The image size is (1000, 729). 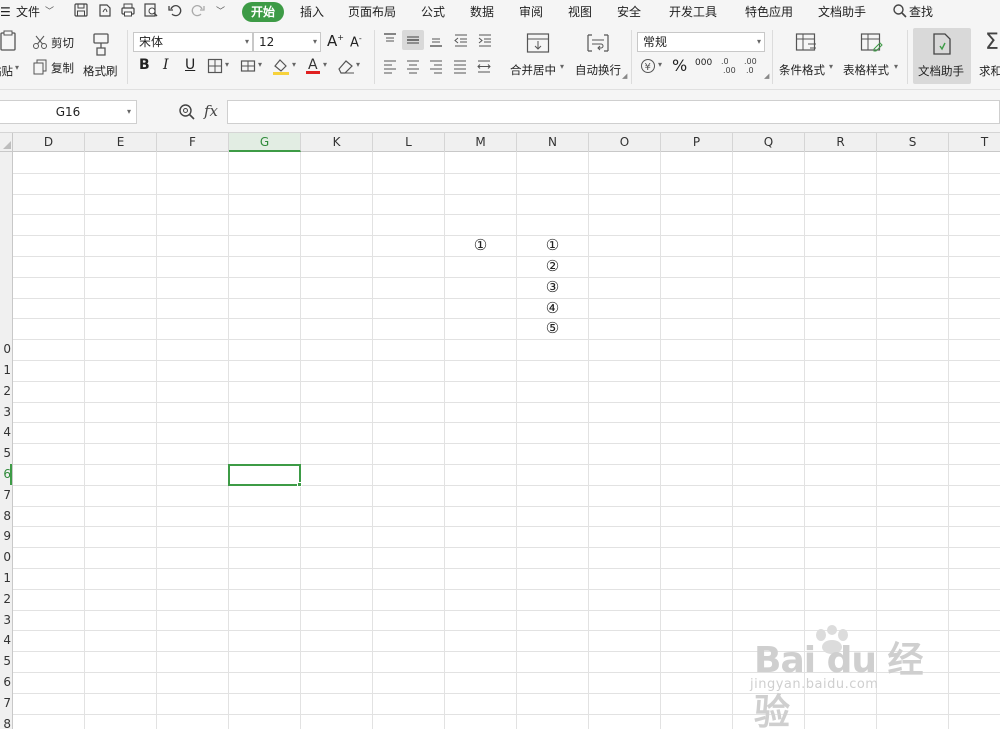 I want to click on tab-home: 开始, so click(x=263, y=12).